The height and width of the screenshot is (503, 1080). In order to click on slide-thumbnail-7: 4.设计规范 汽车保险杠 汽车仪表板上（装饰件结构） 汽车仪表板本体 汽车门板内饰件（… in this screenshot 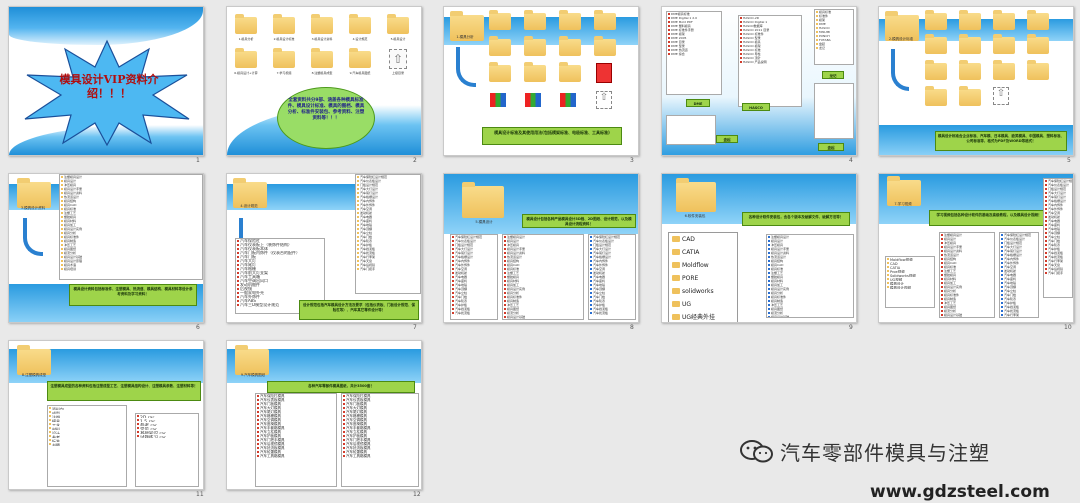, I will do `click(324, 248)`.